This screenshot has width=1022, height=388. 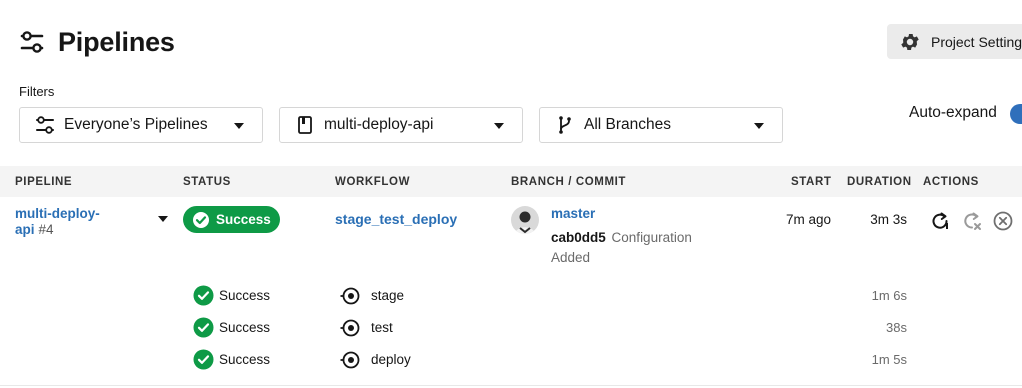 What do you see at coordinates (57, 213) in the screenshot?
I see `pipeline-name-line1: multi-deploy-` at bounding box center [57, 213].